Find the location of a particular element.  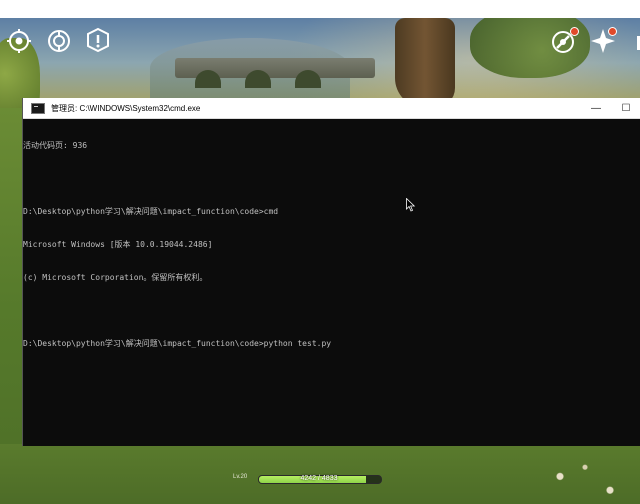

console-line: 活动代码页: 936 is located at coordinates (55, 145).